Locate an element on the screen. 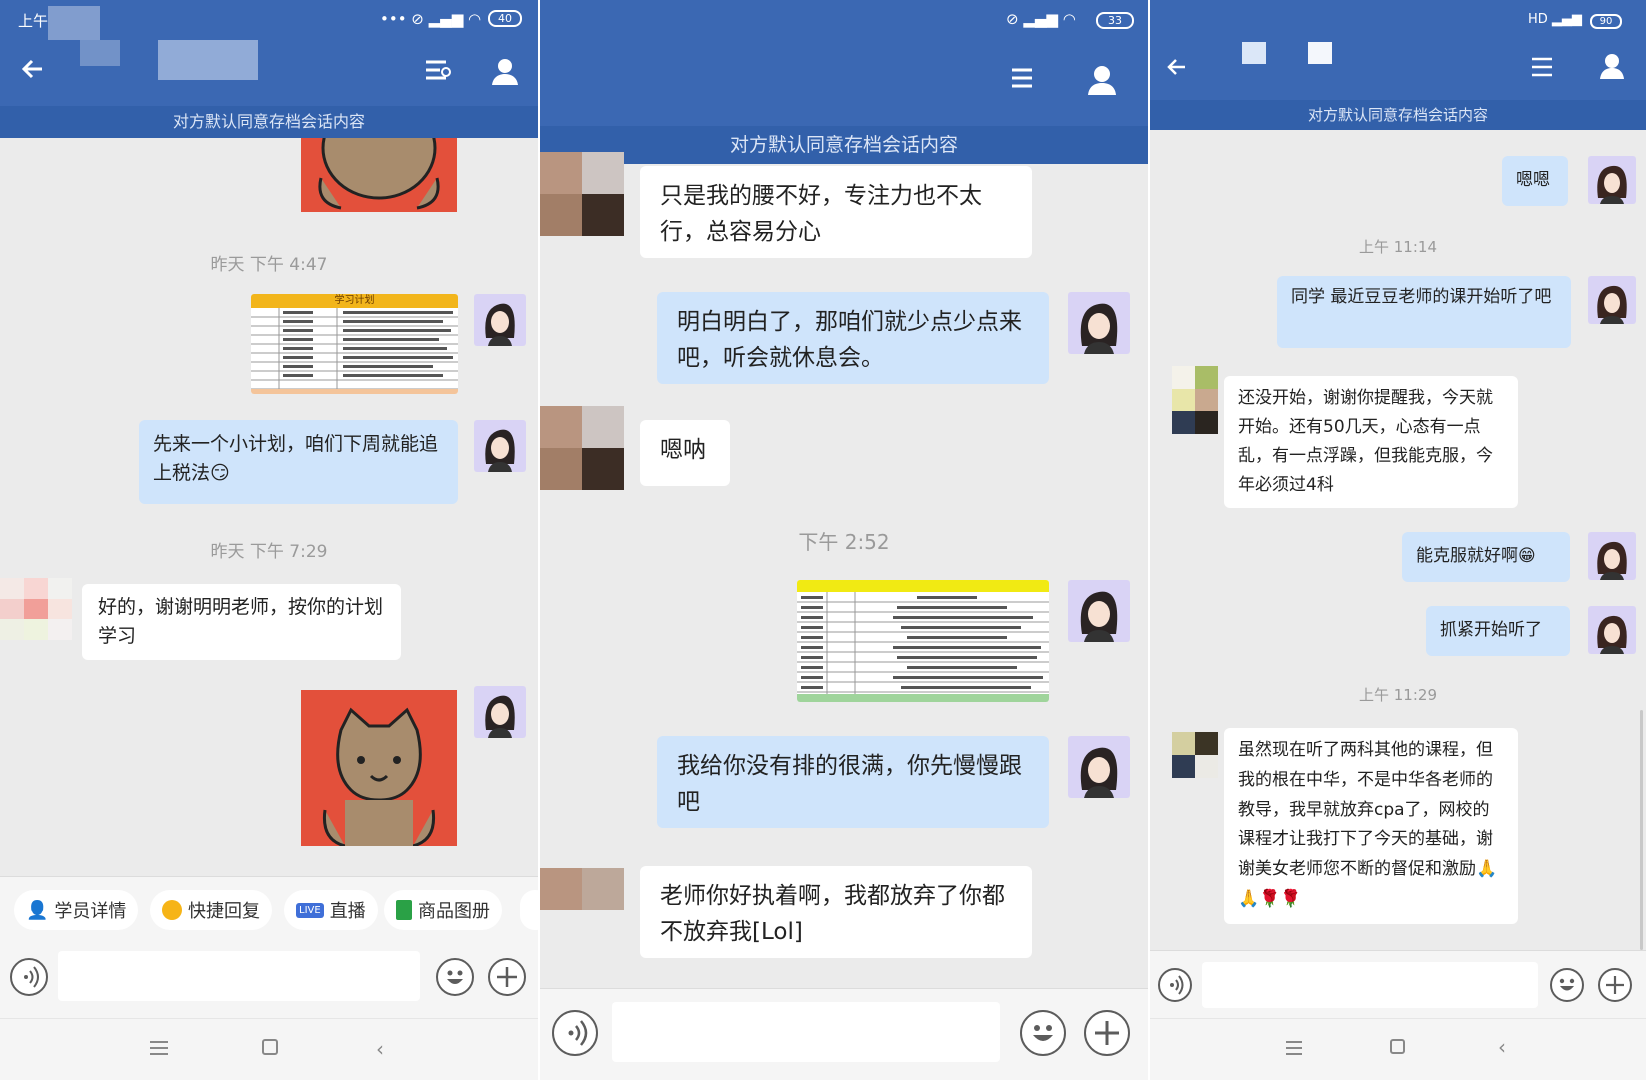 The height and width of the screenshot is (1080, 1646). signal-icon: ⊘ ▂▄▆ ◠ is located at coordinates (1041, 19).